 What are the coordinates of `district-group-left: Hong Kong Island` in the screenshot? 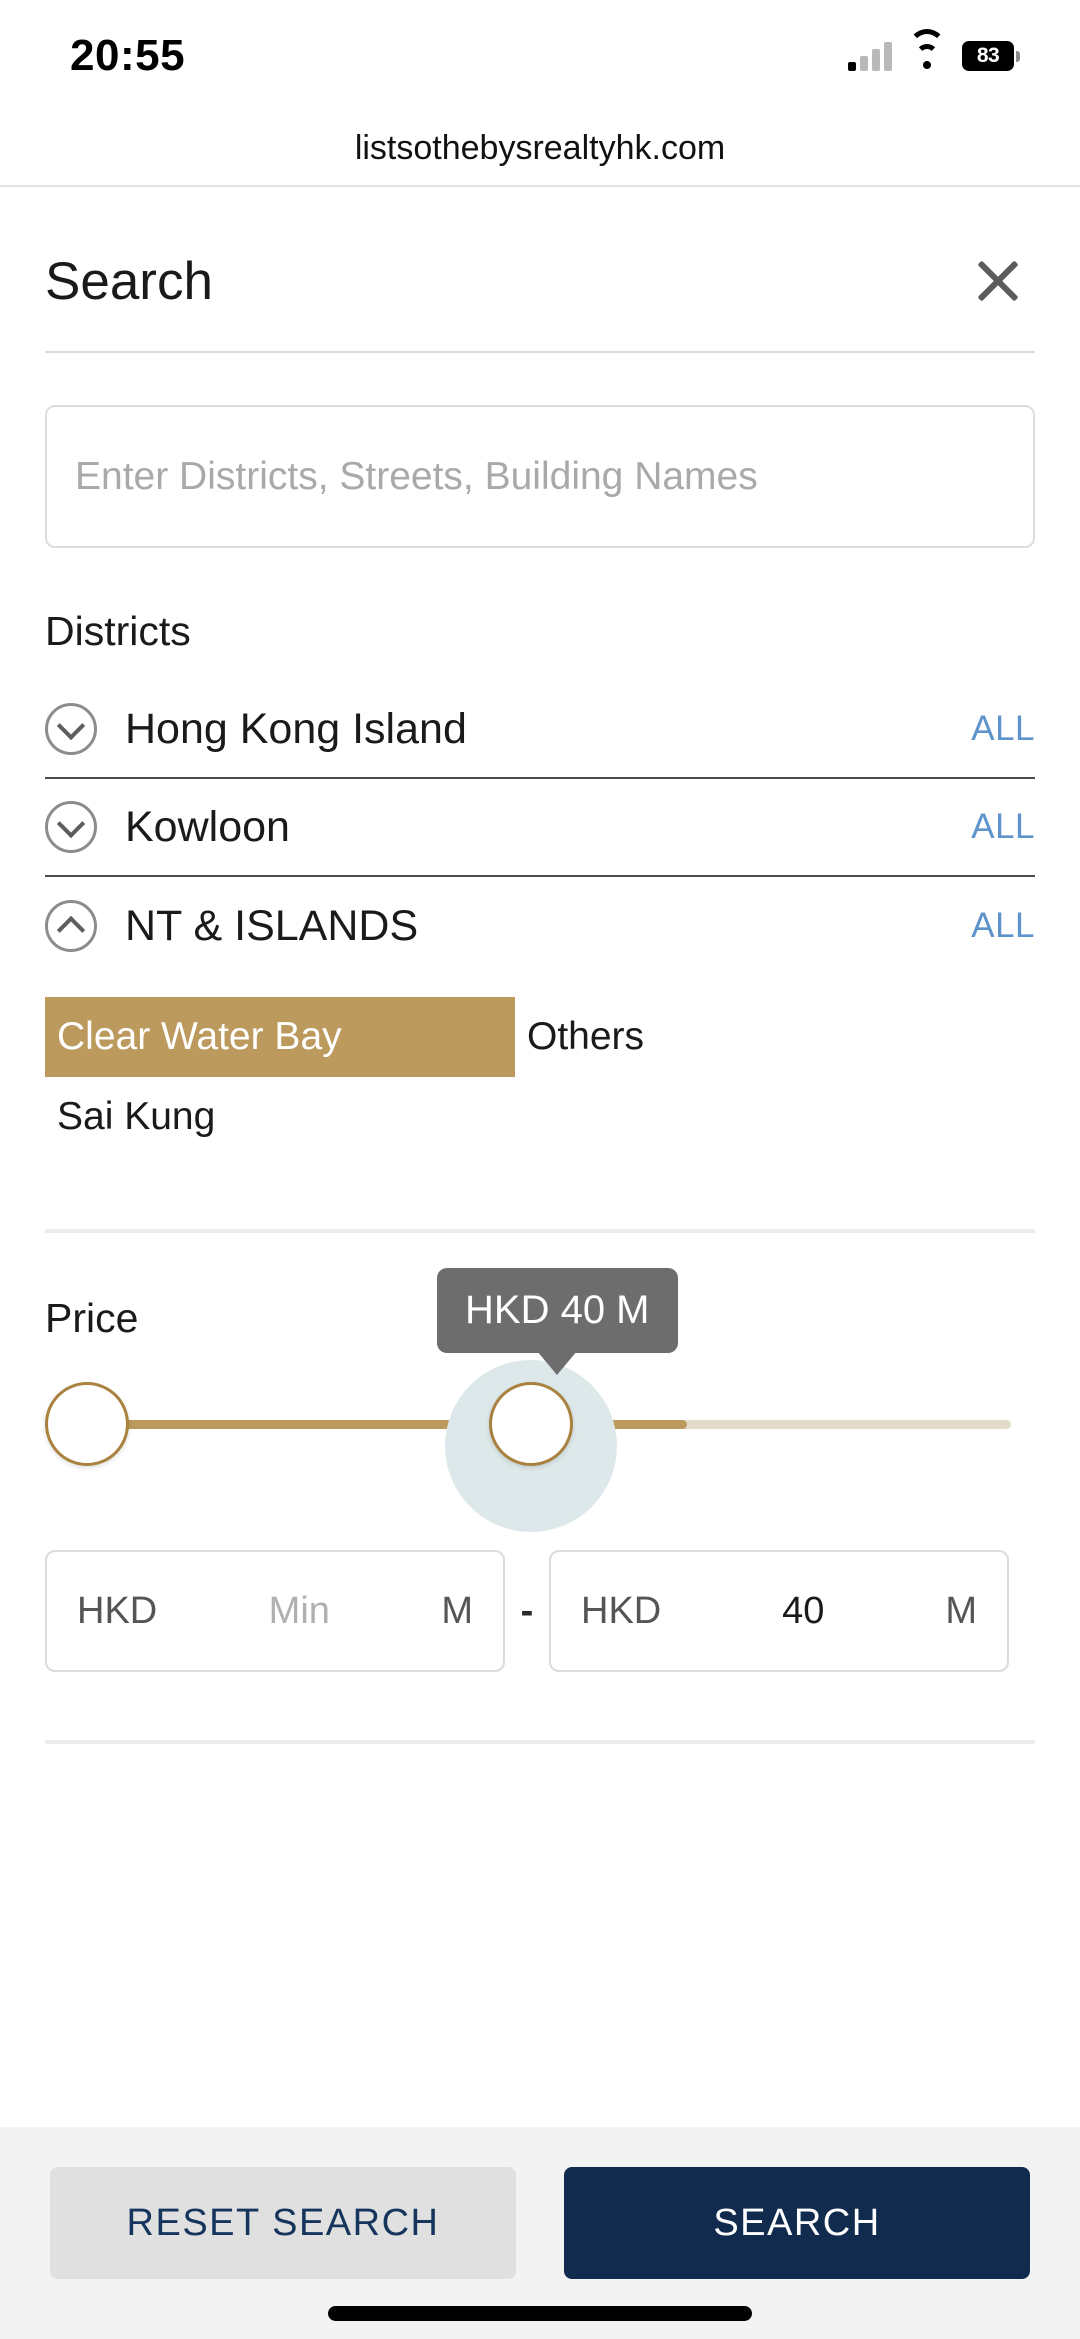 It's located at (256, 729).